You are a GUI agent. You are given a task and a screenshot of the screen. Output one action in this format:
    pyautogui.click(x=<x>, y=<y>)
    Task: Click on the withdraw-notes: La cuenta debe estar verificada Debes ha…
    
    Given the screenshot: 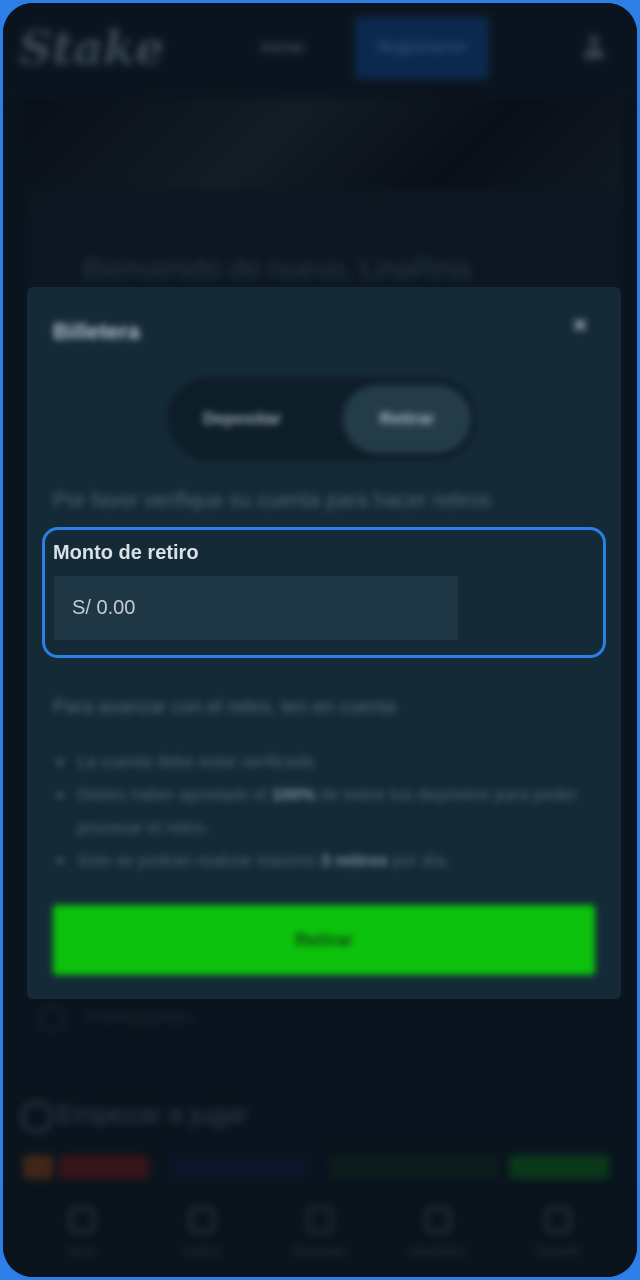 What is the action you would take?
    pyautogui.click(x=318, y=811)
    